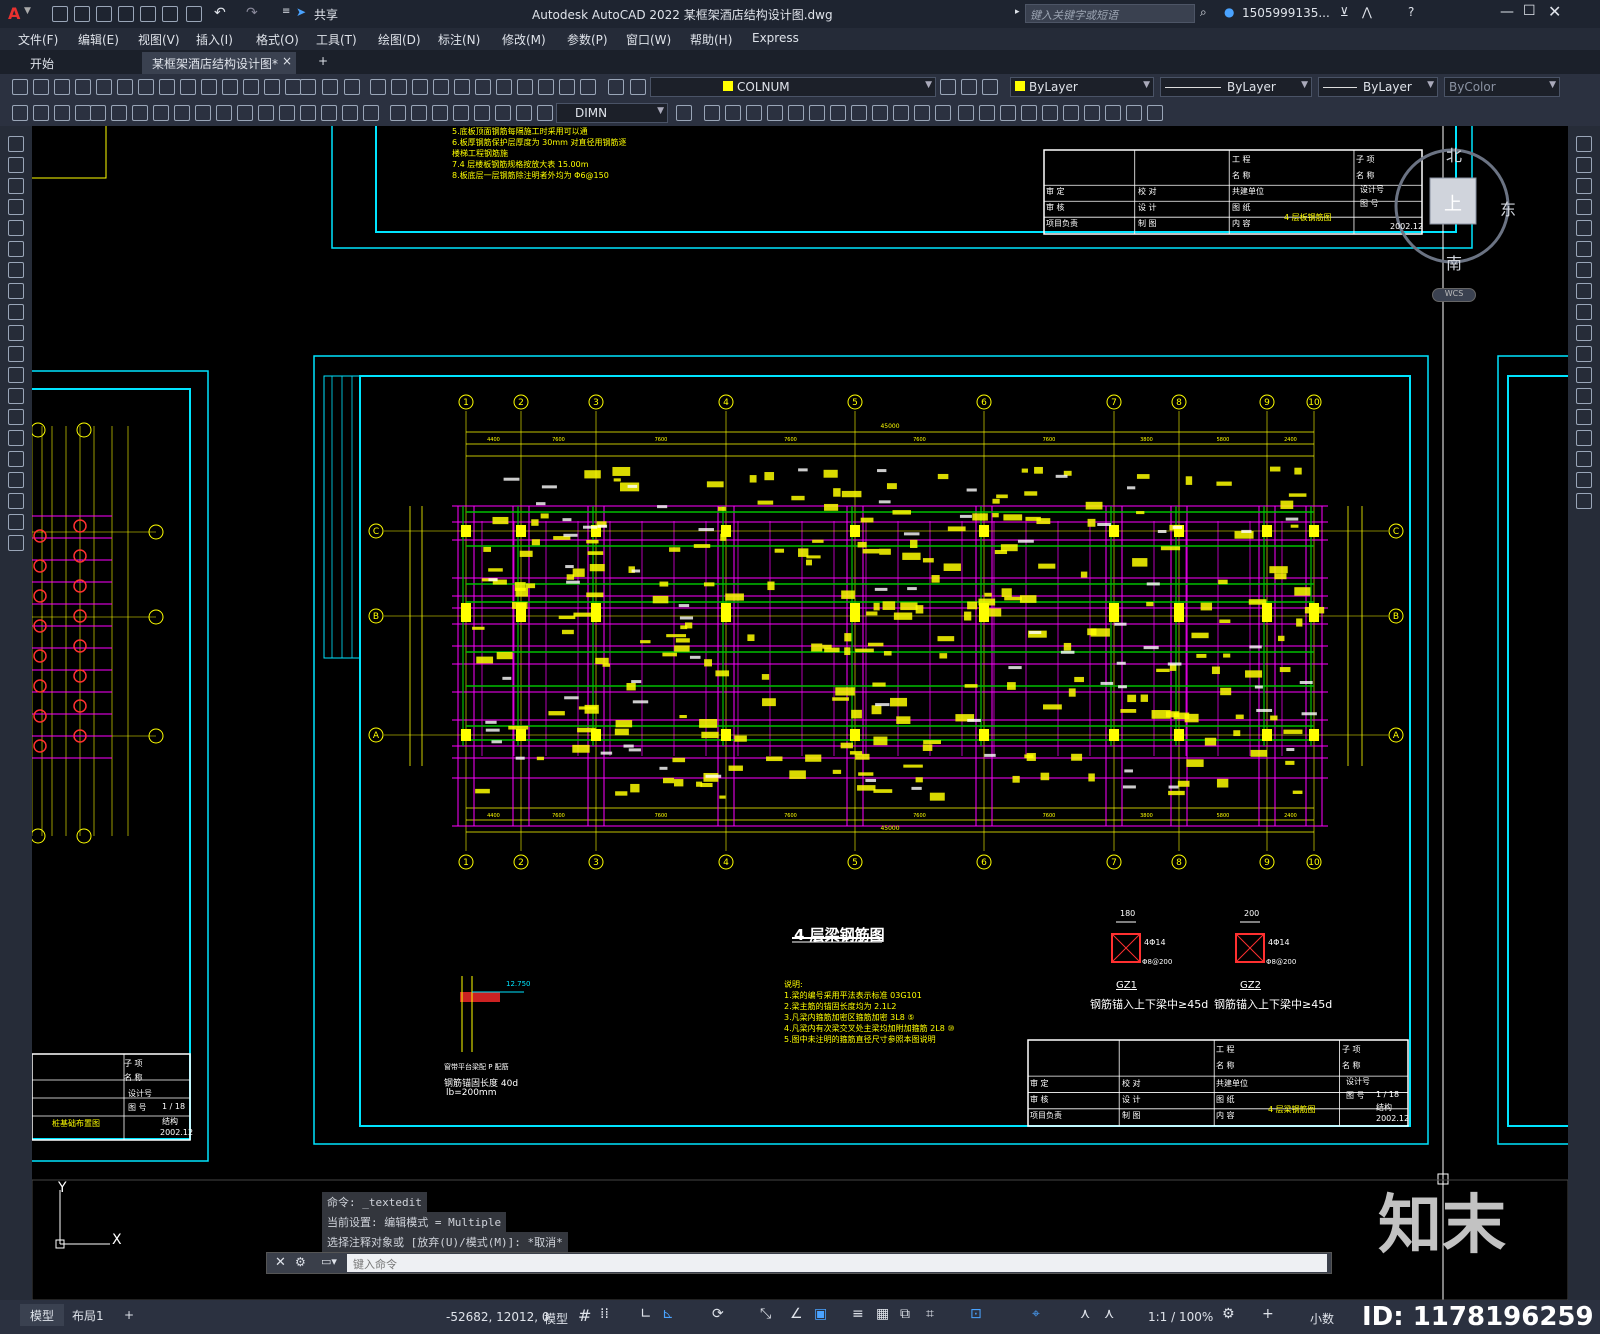 The image size is (1600, 1334). What do you see at coordinates (1344, 12) in the screenshot?
I see `cart-icon: ⊻` at bounding box center [1344, 12].